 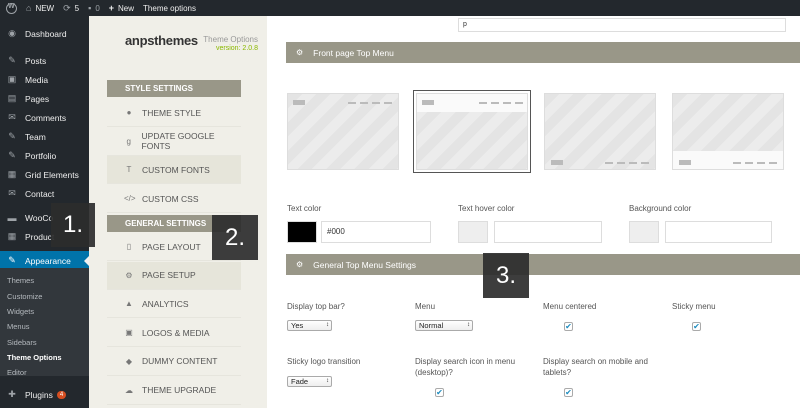 What do you see at coordinates (302, 232) in the screenshot?
I see `text-color-swatch` at bounding box center [302, 232].